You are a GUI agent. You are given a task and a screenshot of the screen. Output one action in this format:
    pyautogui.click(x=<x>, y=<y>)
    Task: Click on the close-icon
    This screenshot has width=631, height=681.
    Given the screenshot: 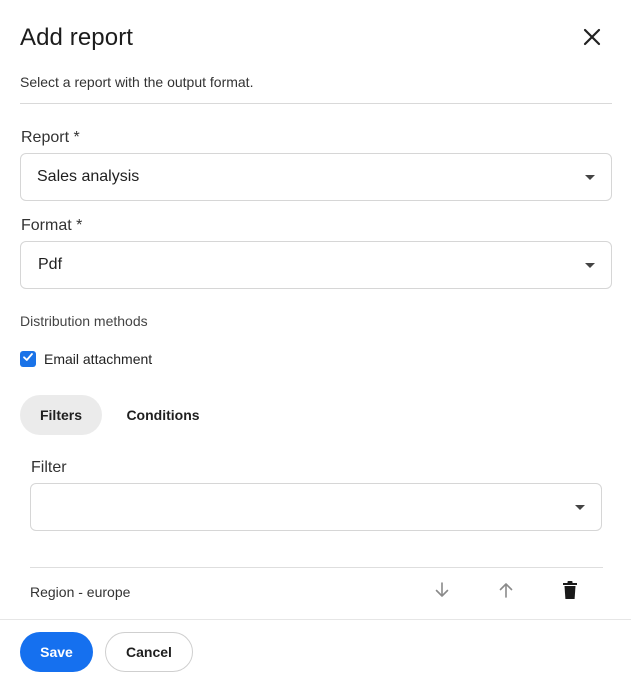 What is the action you would take?
    pyautogui.click(x=592, y=39)
    